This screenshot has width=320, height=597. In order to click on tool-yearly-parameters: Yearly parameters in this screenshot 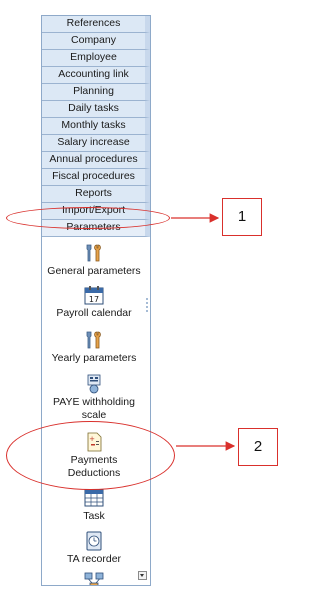, I will do `click(94, 347)`.